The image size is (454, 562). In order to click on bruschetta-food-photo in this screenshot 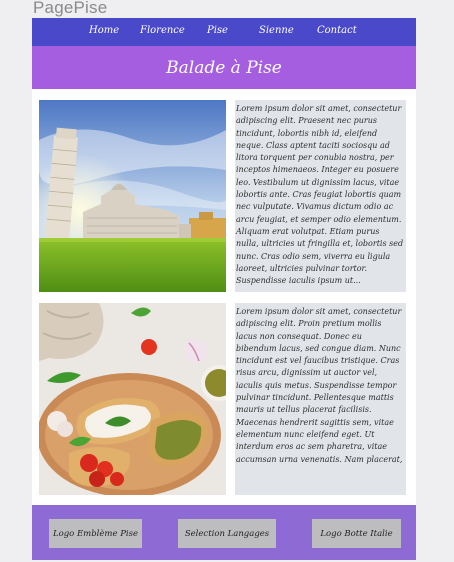, I will do `click(132, 399)`.